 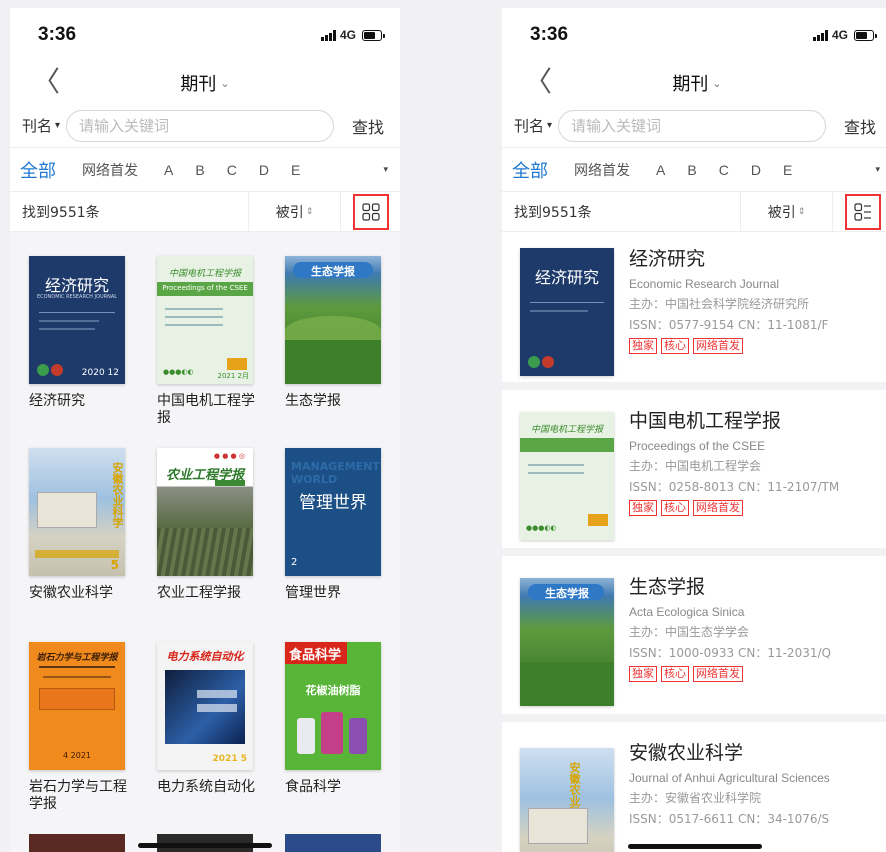 I want to click on nav-bar: 〈 期刊 ⌄, so click(x=205, y=83).